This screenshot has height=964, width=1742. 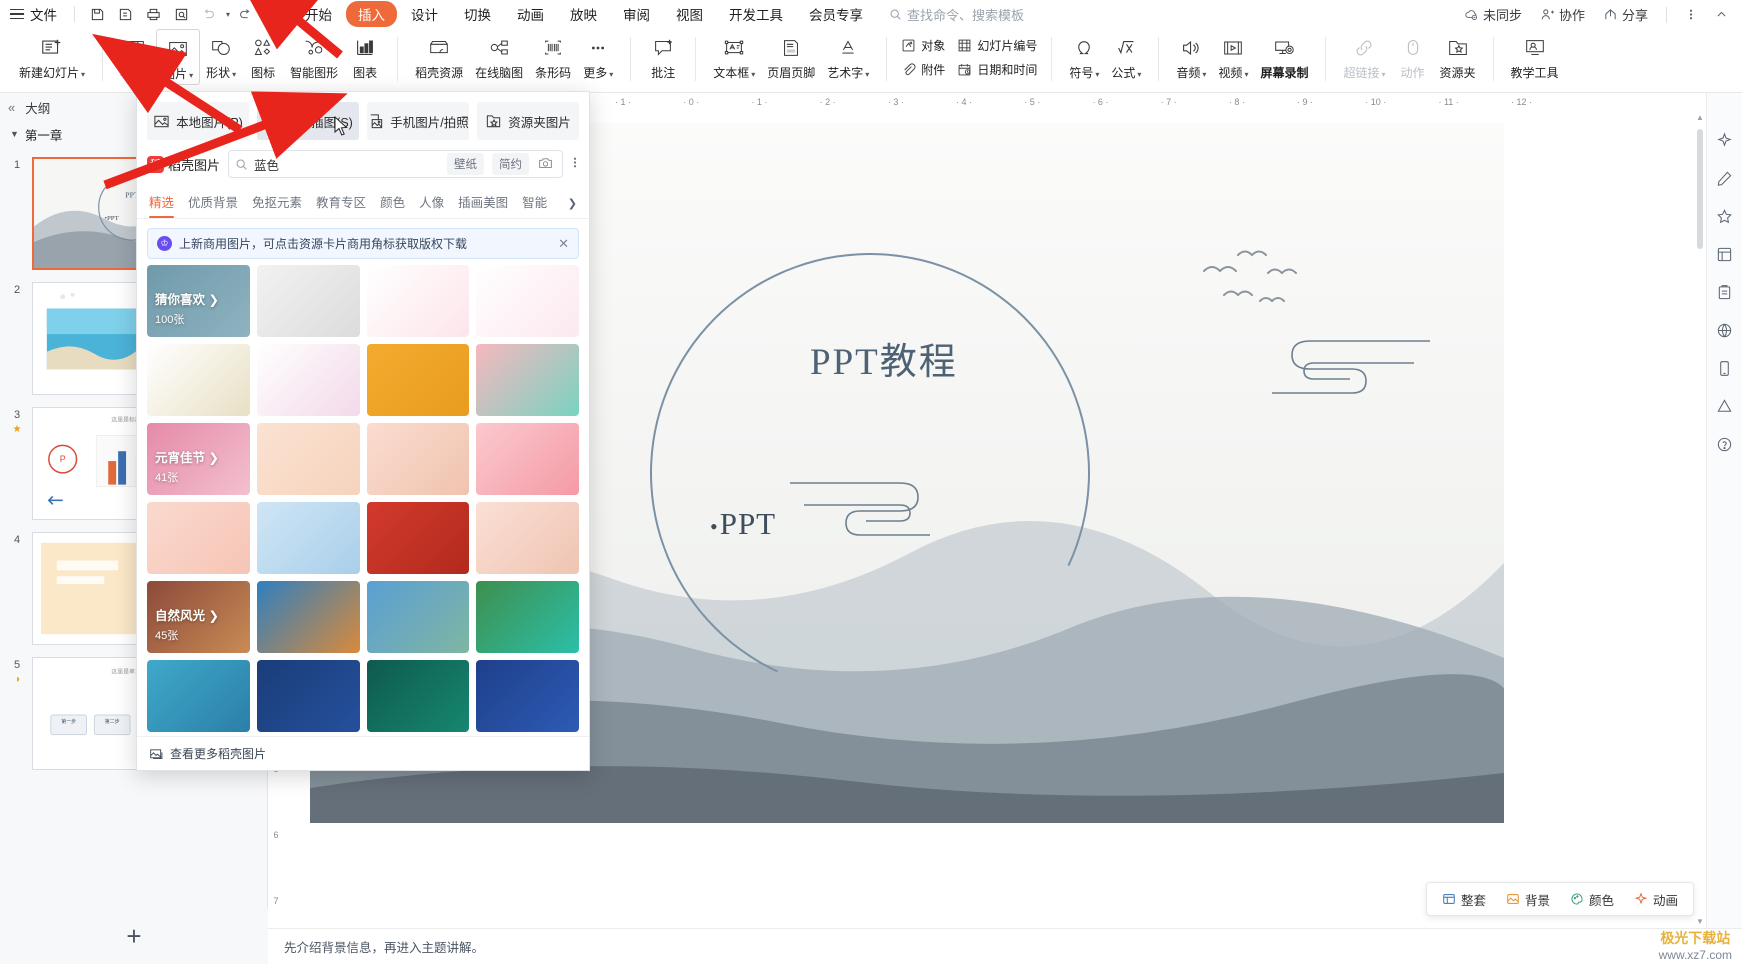 I want to click on scroll-up-icon: ▲, so click(x=1700, y=117).